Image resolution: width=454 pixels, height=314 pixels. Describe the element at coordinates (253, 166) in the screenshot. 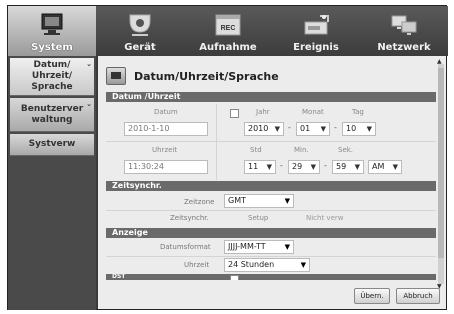

I see `std-value: 11` at that location.